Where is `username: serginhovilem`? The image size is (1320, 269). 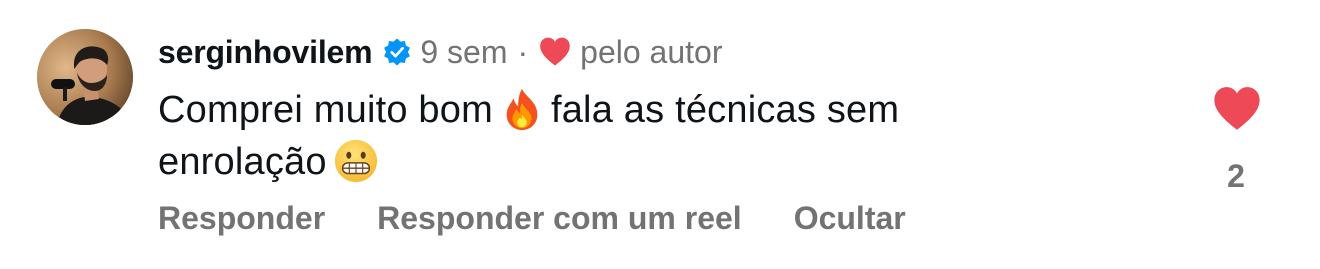 username: serginhovilem is located at coordinates (265, 52).